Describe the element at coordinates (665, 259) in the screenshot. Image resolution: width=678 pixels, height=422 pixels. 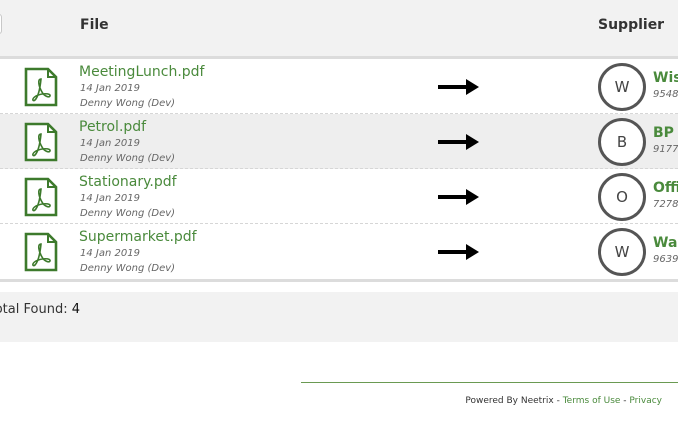
I see `supplier-code: 9639` at that location.